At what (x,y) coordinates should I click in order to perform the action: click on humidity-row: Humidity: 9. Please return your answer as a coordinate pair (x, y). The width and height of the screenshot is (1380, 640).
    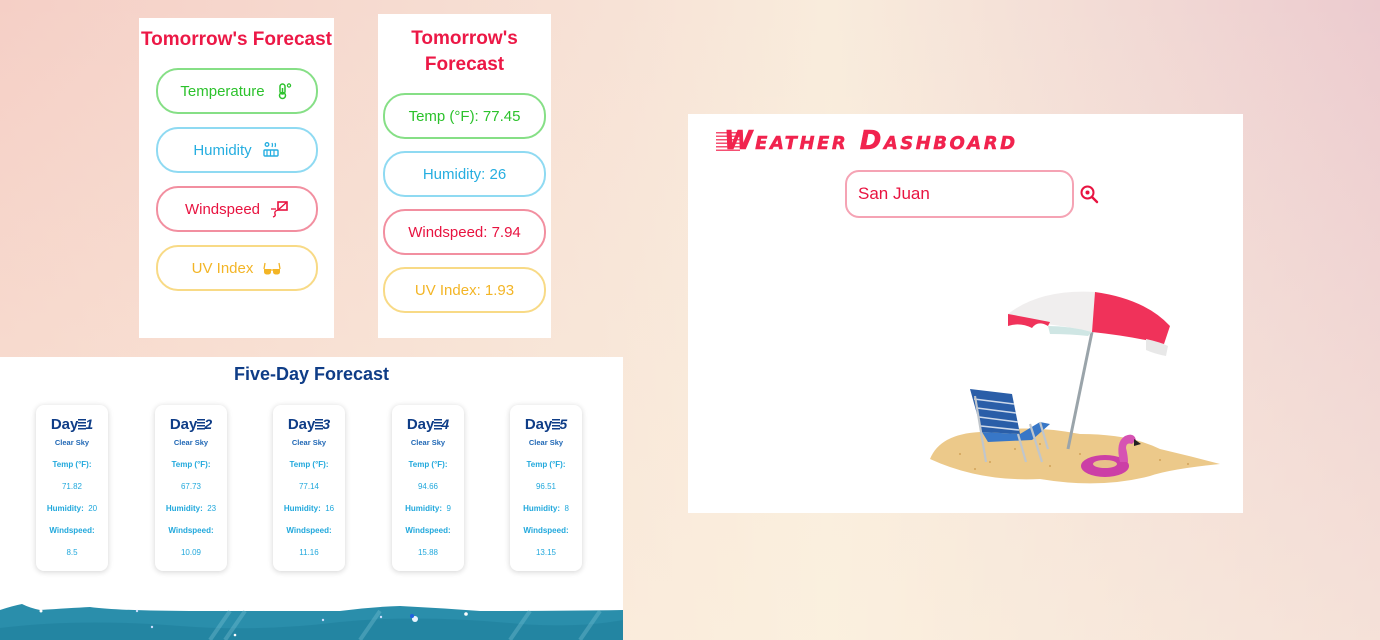
    Looking at the image, I should click on (428, 508).